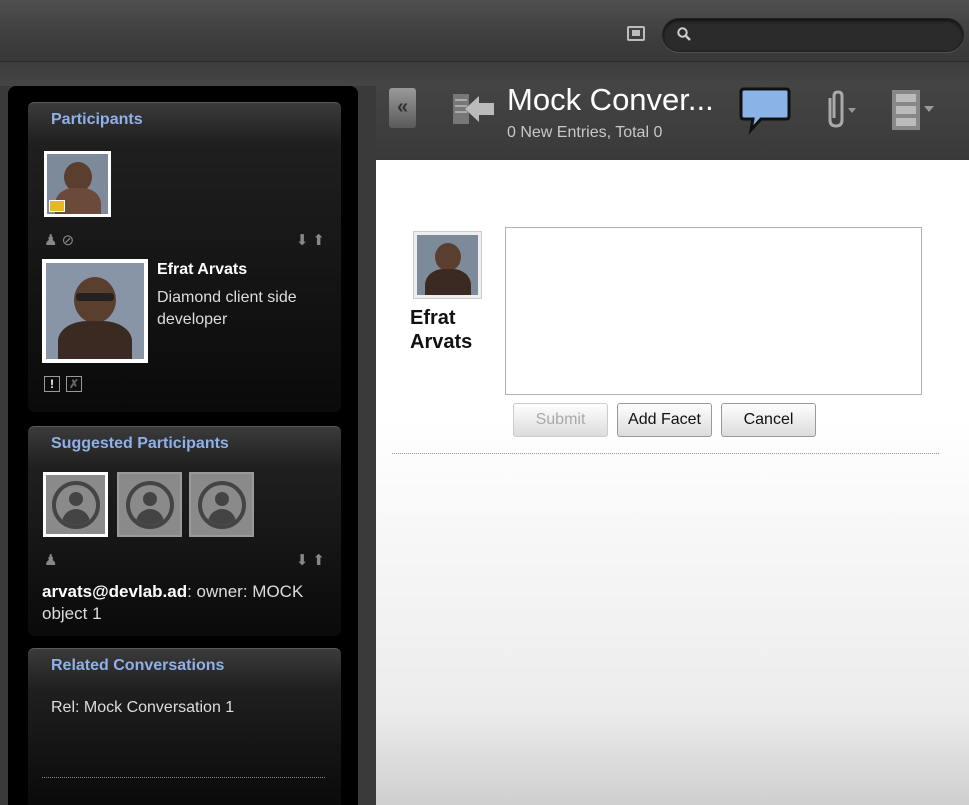 This screenshot has width=969, height=805. What do you see at coordinates (473, 109) in the screenshot?
I see `back-arrow-icon` at bounding box center [473, 109].